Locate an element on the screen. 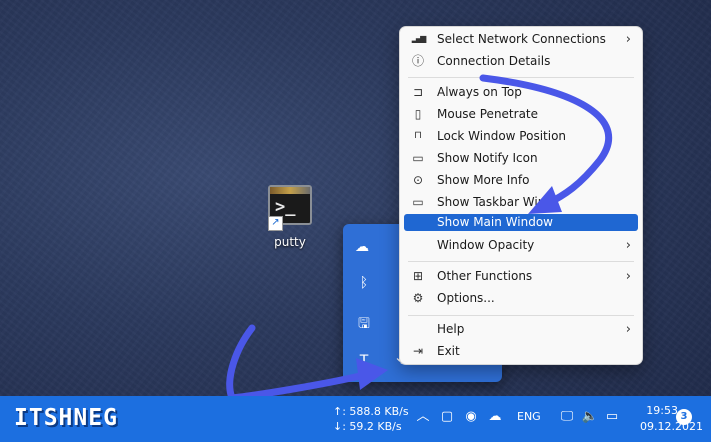 Image resolution: width=711 pixels, height=442 pixels. menu-item-connection-details: ⓘ Connection Details is located at coordinates (521, 61).